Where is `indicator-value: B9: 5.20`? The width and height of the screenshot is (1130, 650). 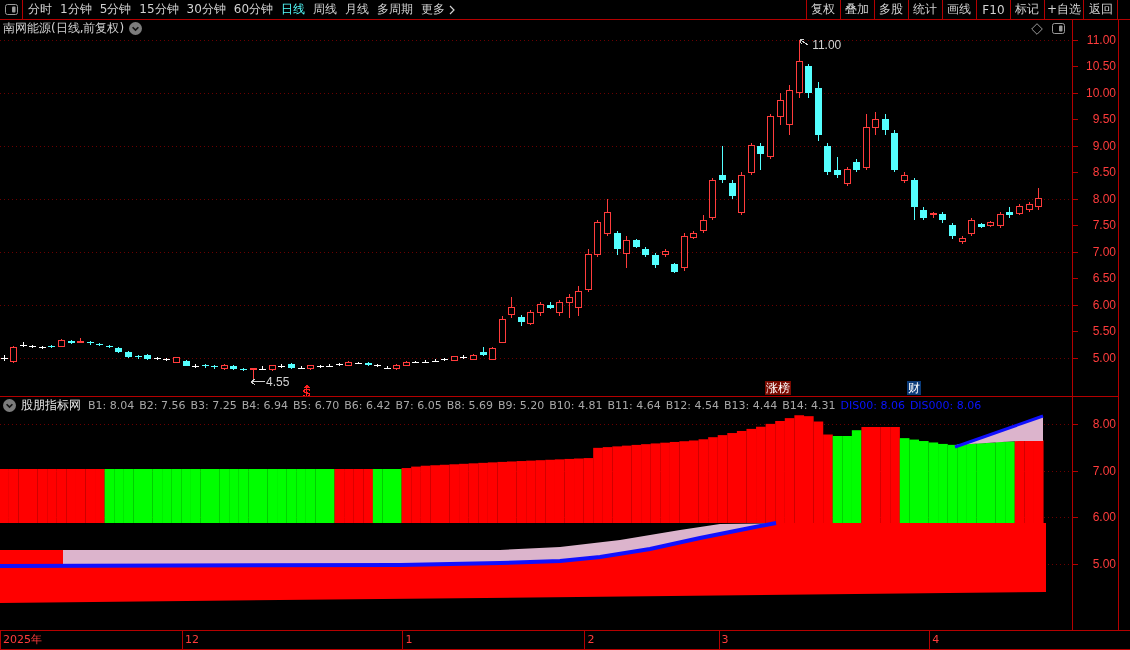
indicator-value: B9: 5.20 is located at coordinates (521, 405).